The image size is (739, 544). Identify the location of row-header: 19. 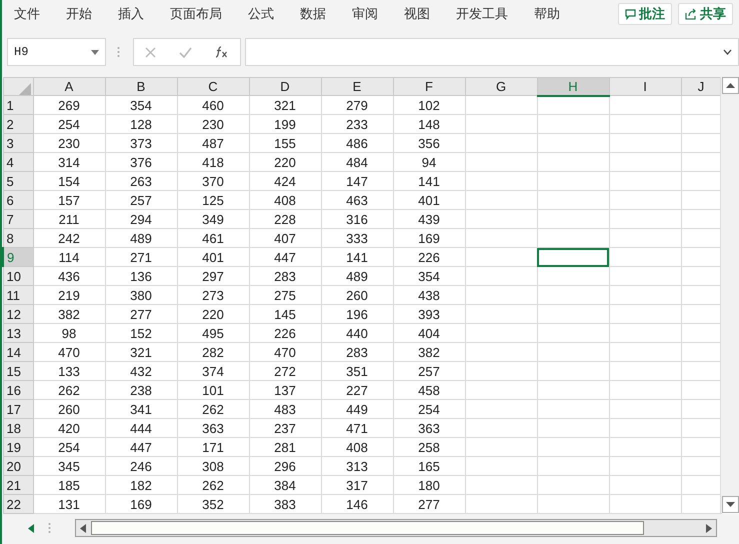
(18, 447).